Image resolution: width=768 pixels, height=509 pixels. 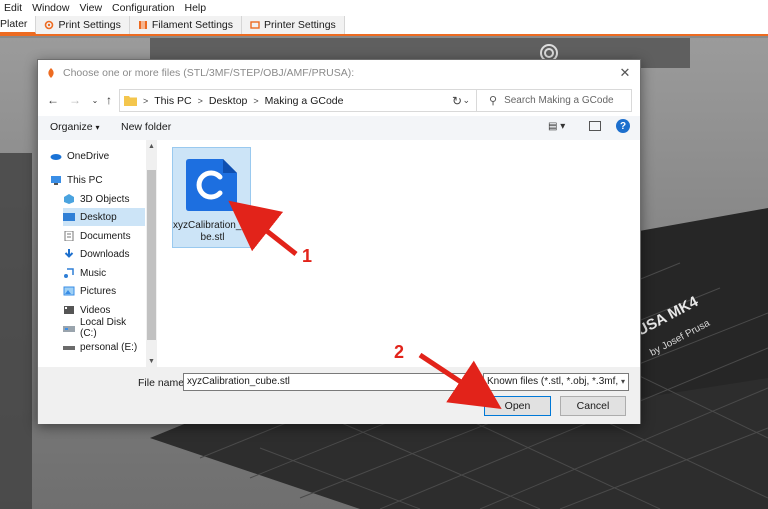 What do you see at coordinates (14, 24) in the screenshot?
I see `tab-plater-label: Plater` at bounding box center [14, 24].